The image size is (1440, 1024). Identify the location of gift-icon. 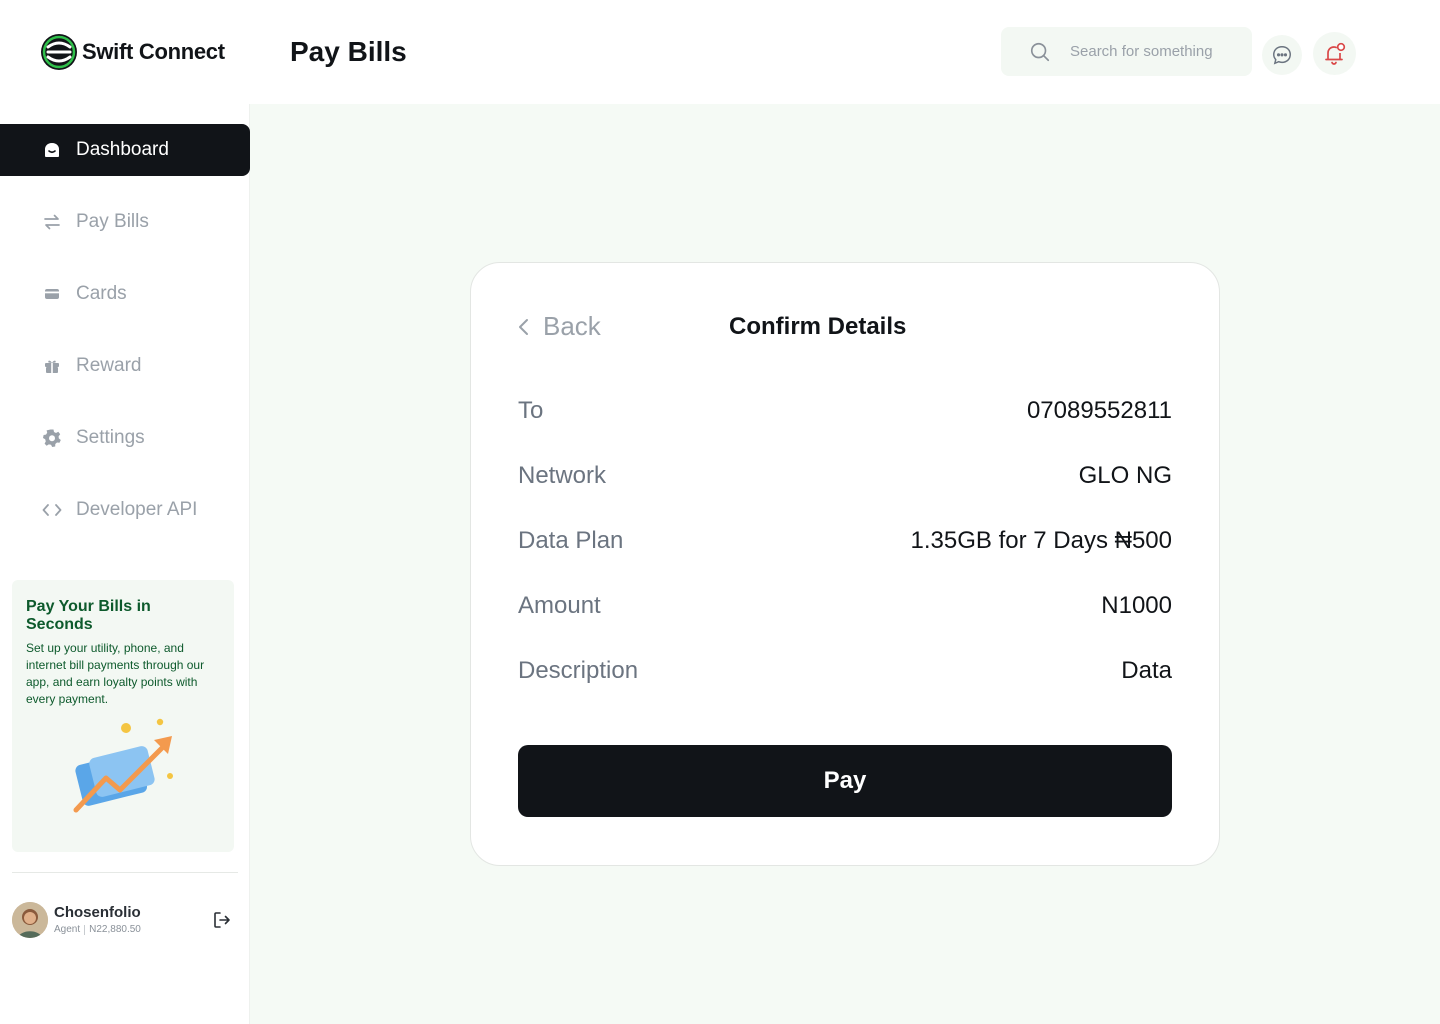
(52, 366).